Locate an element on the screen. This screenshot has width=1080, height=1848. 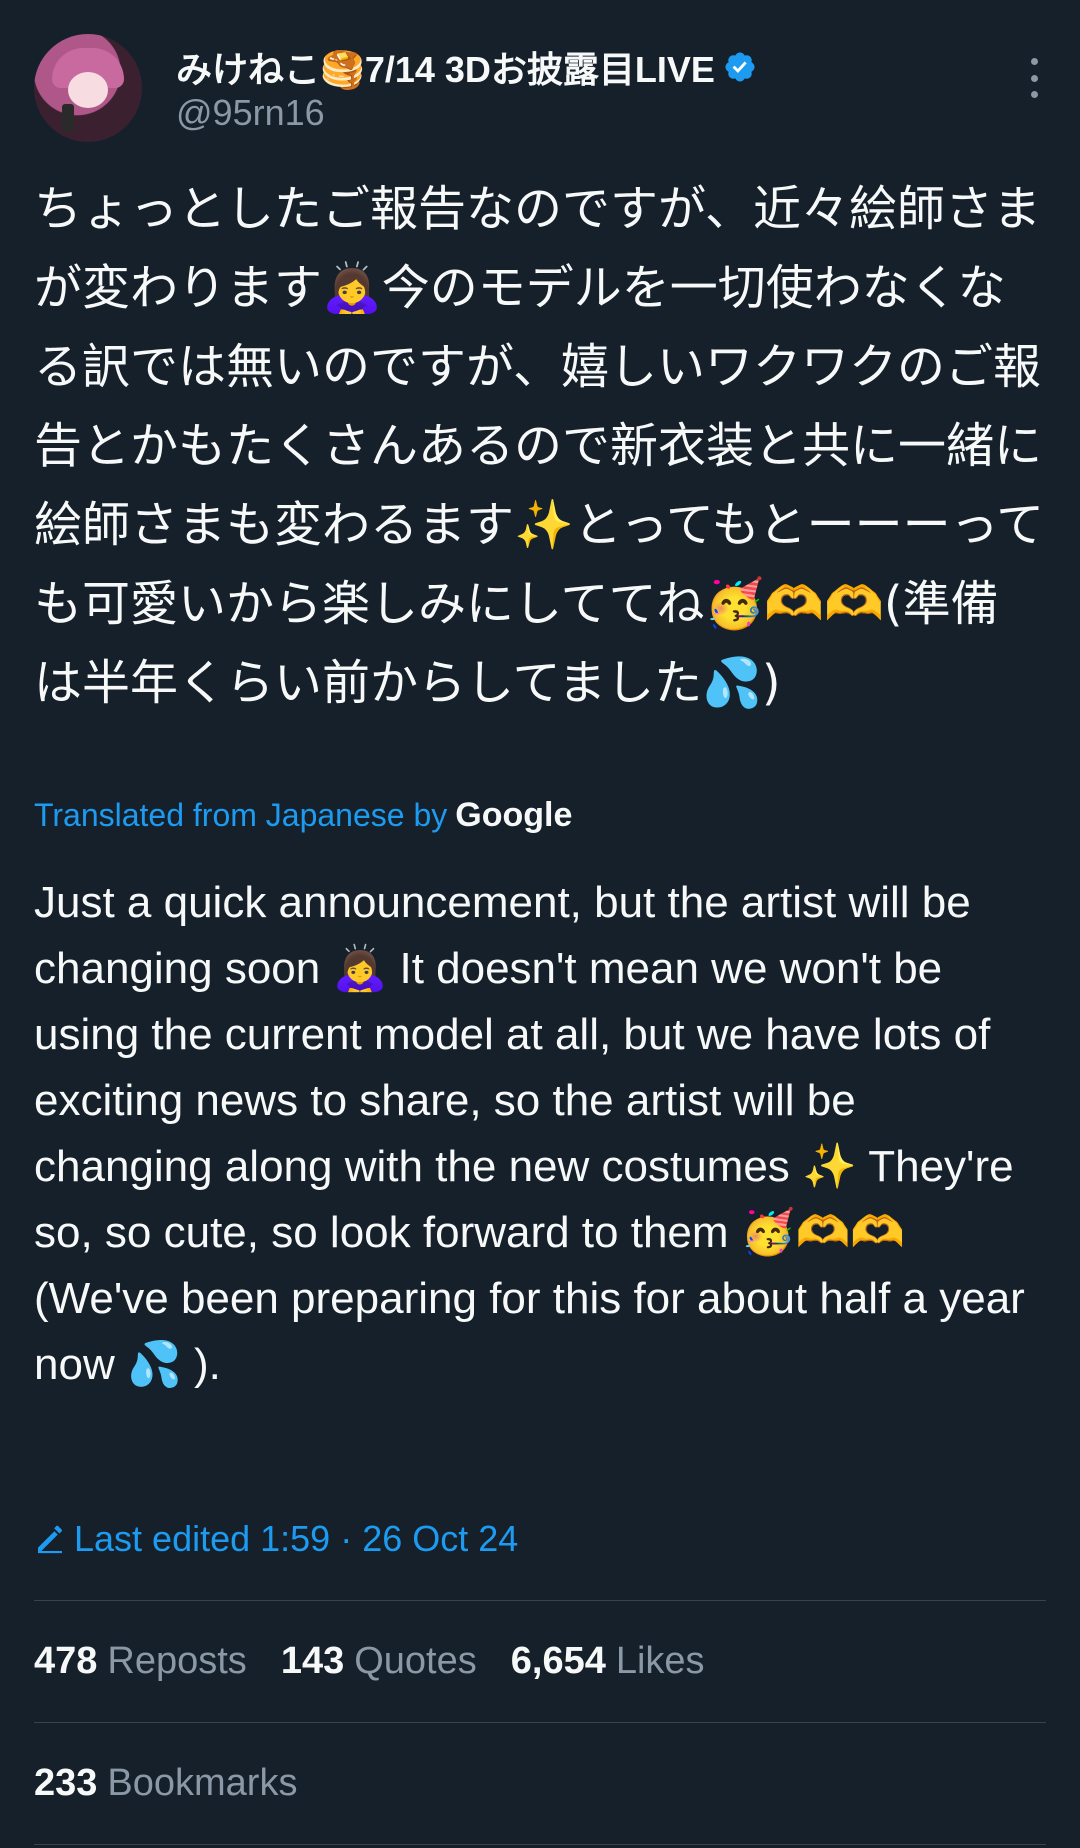
bookmarks-stat: 233 Bookmarks is located at coordinates (165, 1783).